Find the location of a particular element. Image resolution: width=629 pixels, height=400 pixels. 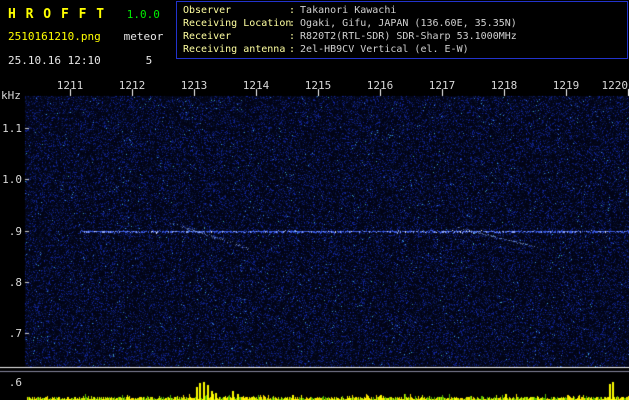

freq-axis-label-0-8: .8 is located at coordinates (15, 282).